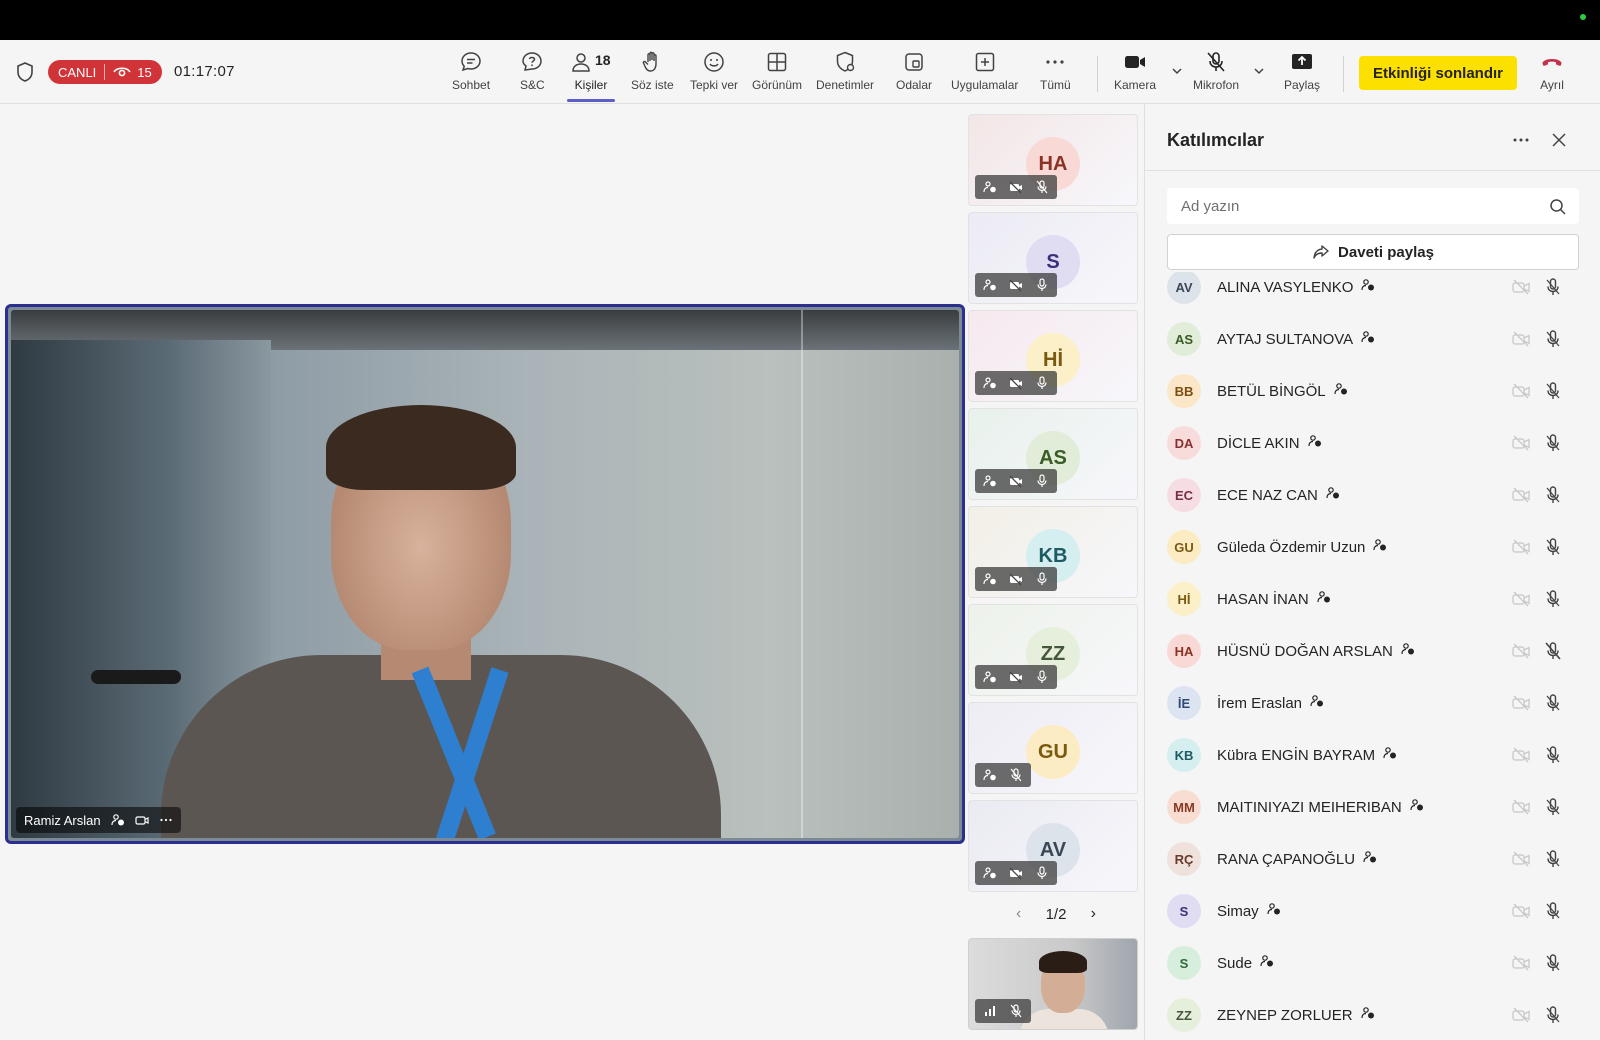 Image resolution: width=1600 pixels, height=1040 pixels. What do you see at coordinates (1245, 963) in the screenshot?
I see `participant-name-wrap: Sude` at bounding box center [1245, 963].